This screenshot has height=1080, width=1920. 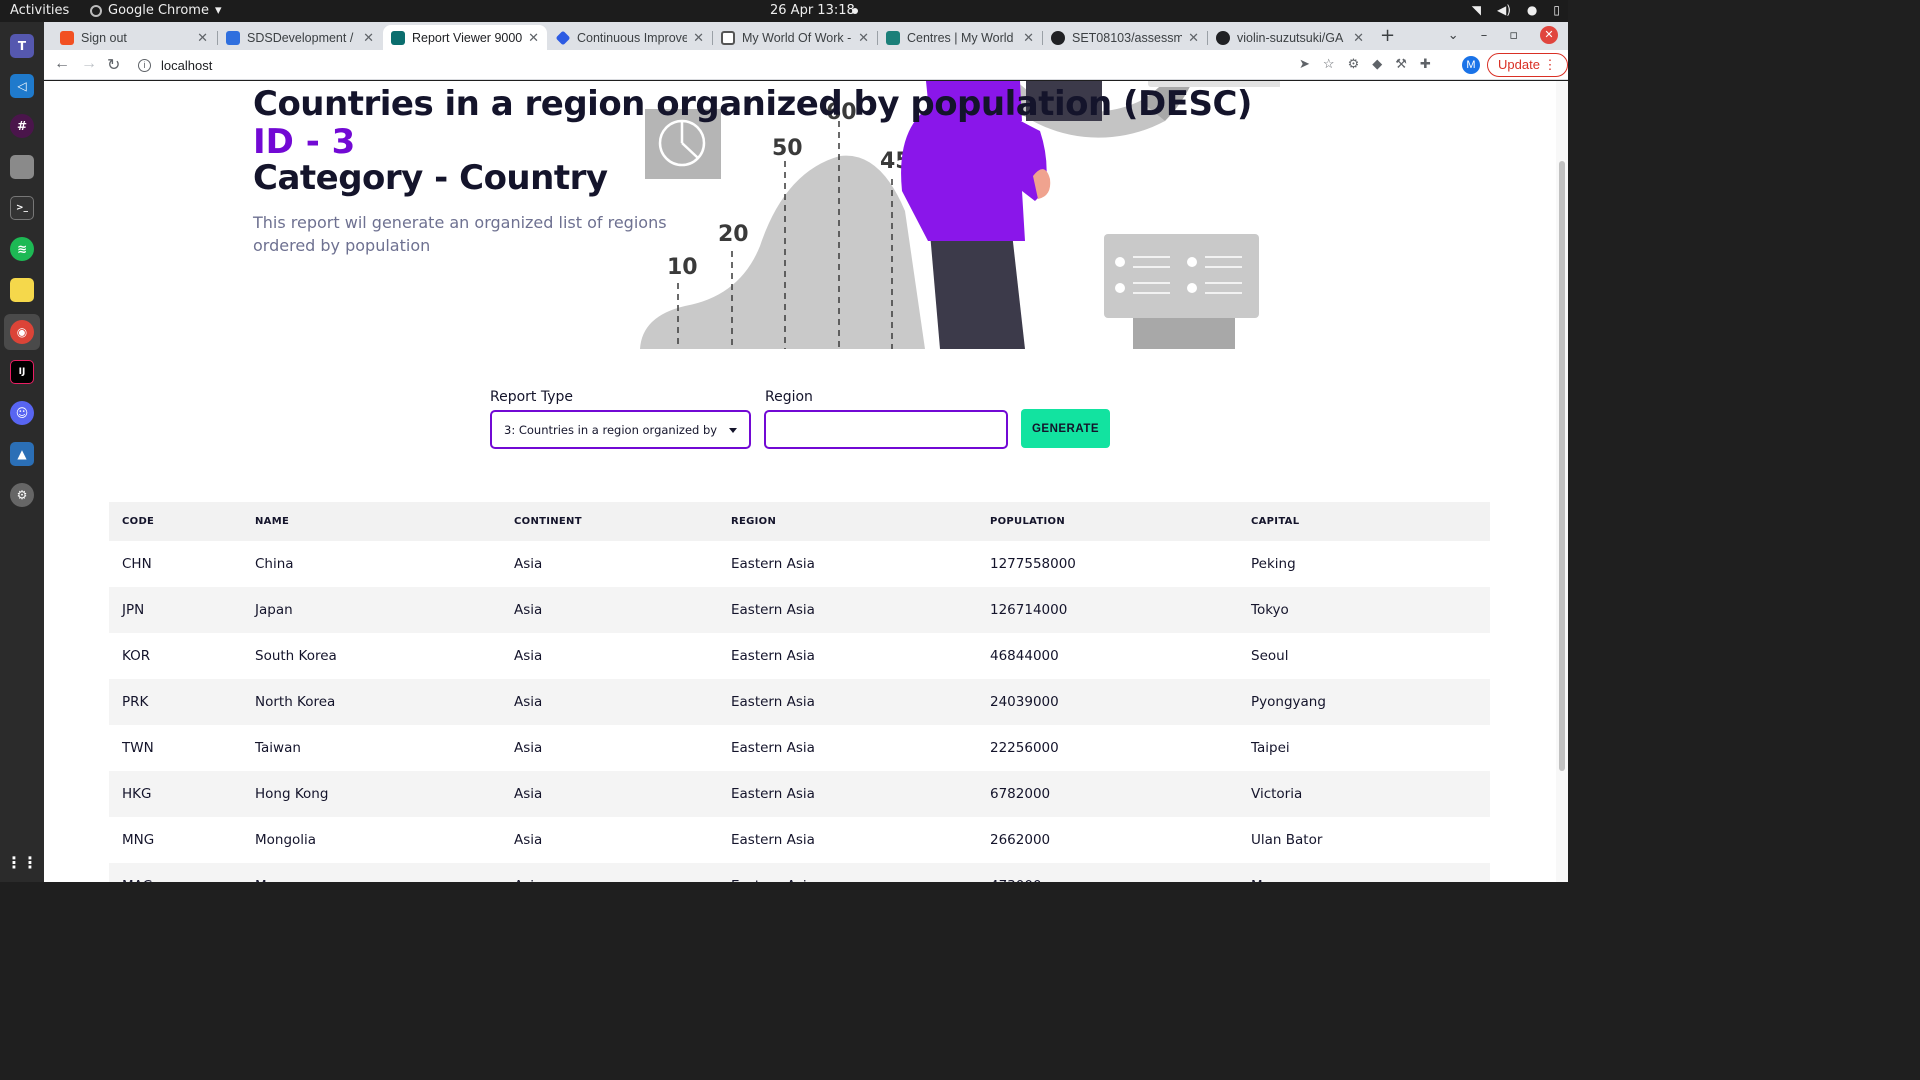 What do you see at coordinates (1065, 428) in the screenshot?
I see `generate-button: GENERATE` at bounding box center [1065, 428].